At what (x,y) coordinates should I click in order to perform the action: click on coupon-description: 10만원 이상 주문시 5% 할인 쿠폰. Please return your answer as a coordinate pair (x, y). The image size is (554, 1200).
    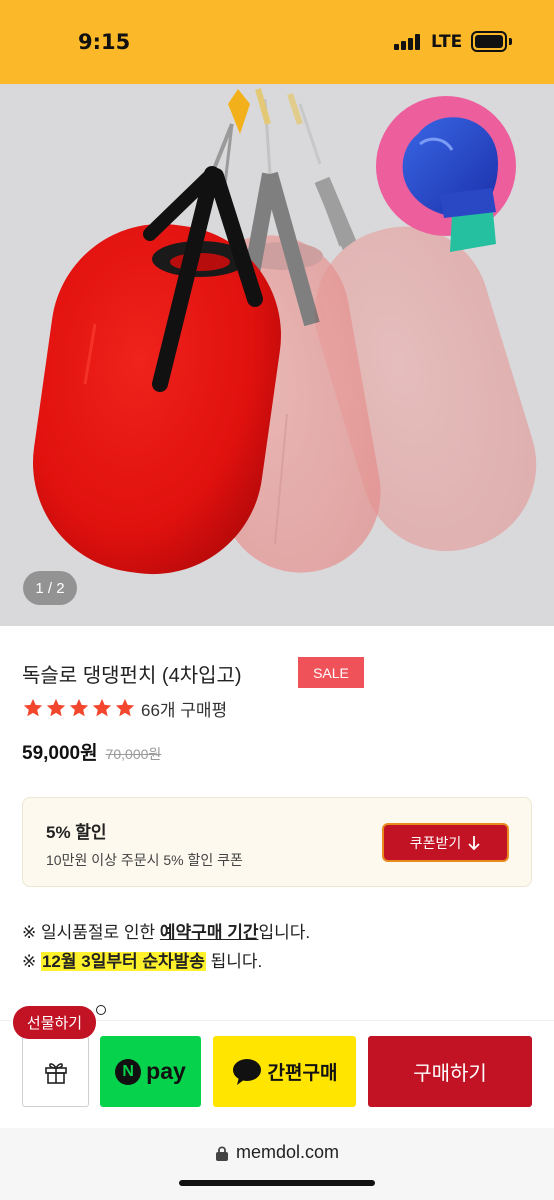
    Looking at the image, I should click on (144, 860).